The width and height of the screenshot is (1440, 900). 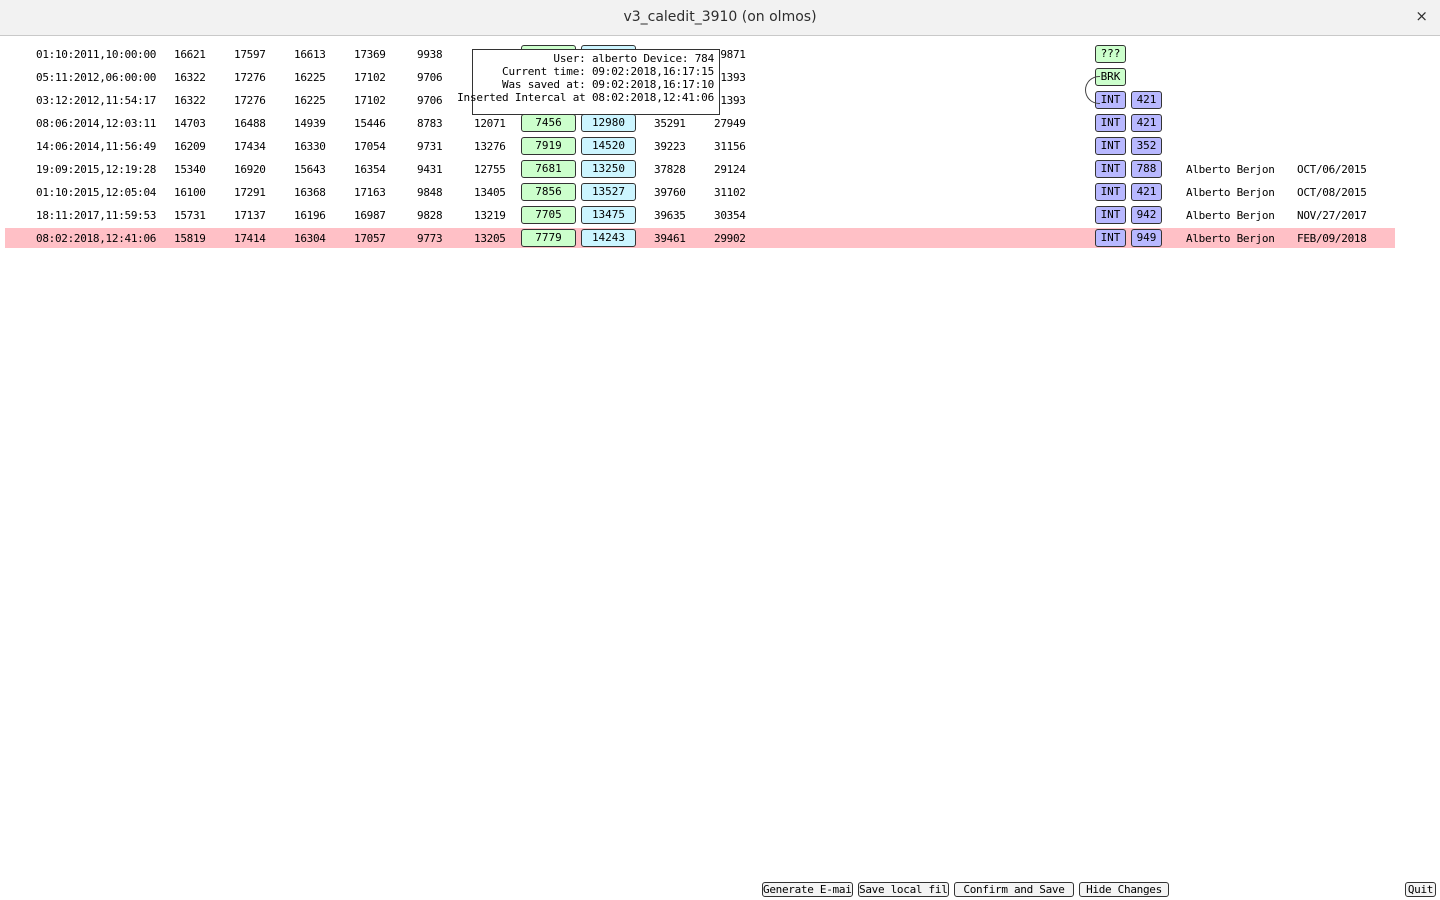 I want to click on cell-e: 9731, so click(x=430, y=146).